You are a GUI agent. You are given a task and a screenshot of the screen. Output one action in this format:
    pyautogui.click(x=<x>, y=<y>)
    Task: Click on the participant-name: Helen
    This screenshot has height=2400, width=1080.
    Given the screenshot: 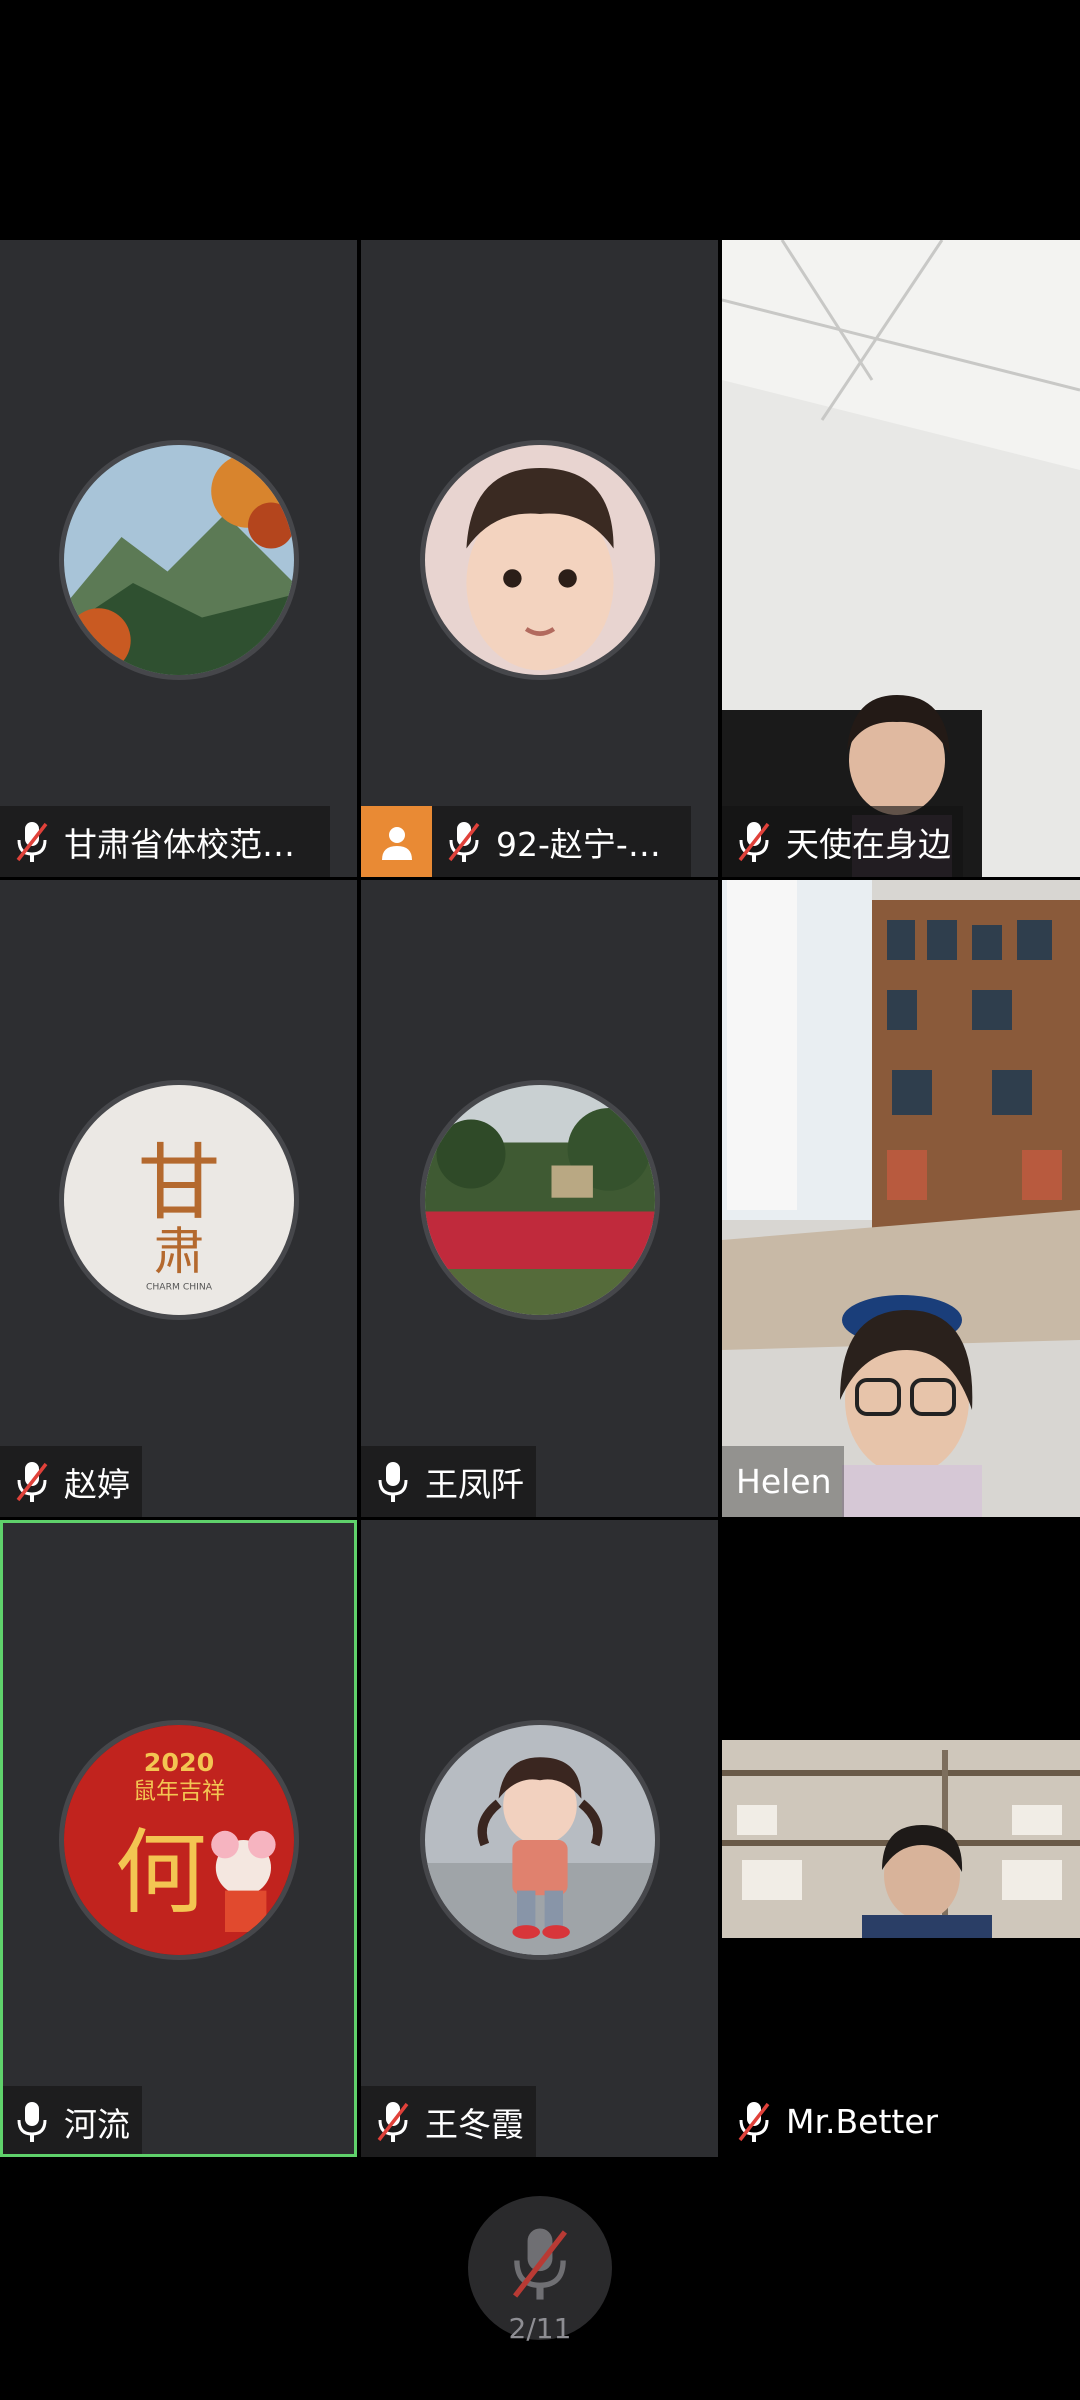 What is the action you would take?
    pyautogui.click(x=784, y=1481)
    